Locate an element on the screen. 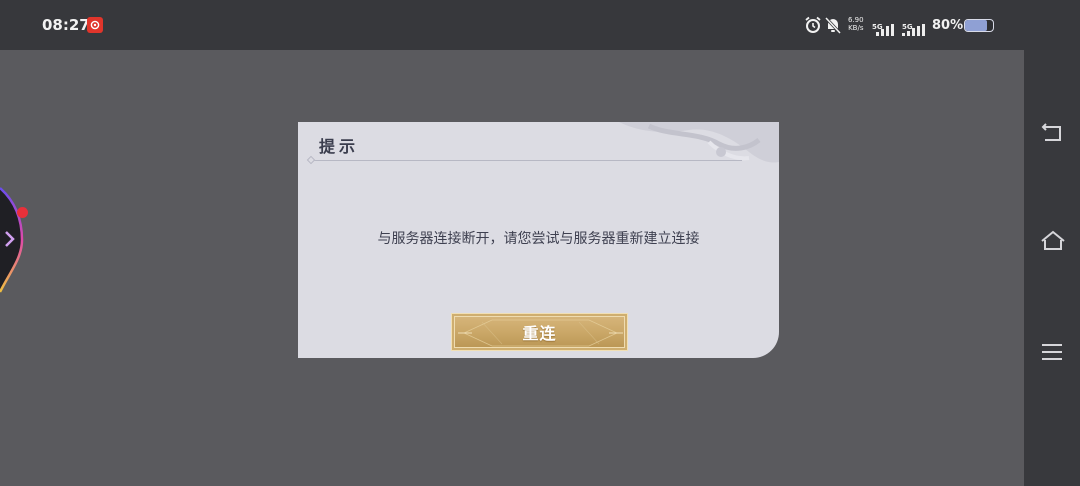  sim2-signal: 5G is located at coordinates (913, 25).